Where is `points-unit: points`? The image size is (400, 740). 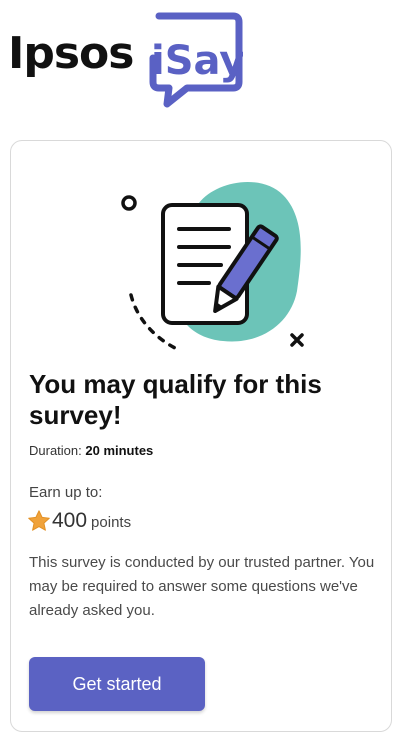 points-unit: points is located at coordinates (111, 522).